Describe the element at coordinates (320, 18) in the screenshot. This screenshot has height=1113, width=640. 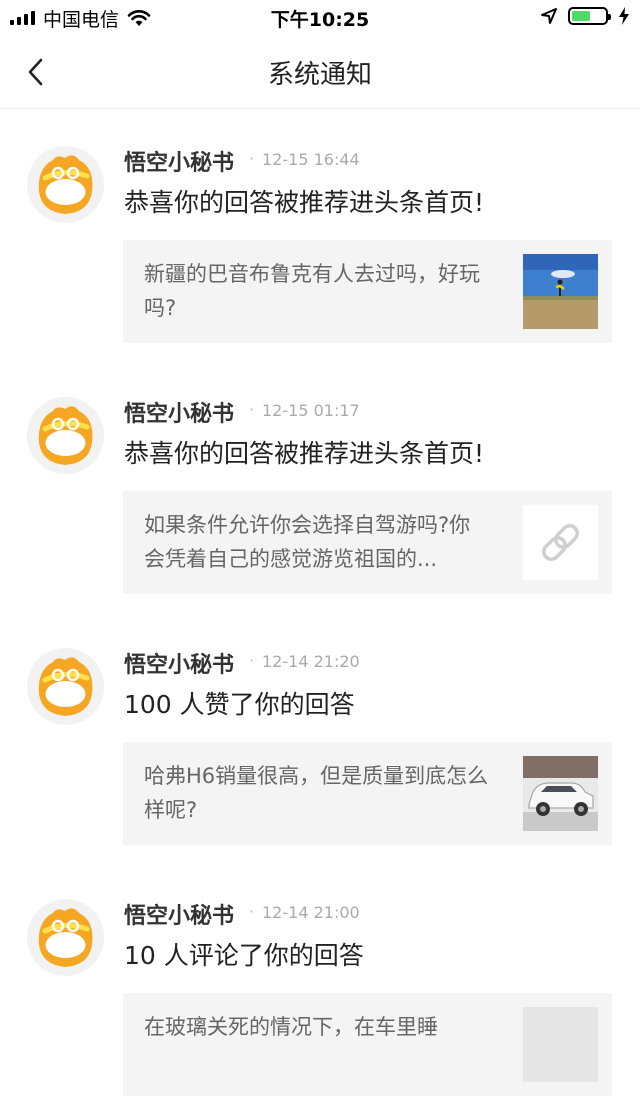
I see `status-bar: 中国电信 下午10:25` at that location.